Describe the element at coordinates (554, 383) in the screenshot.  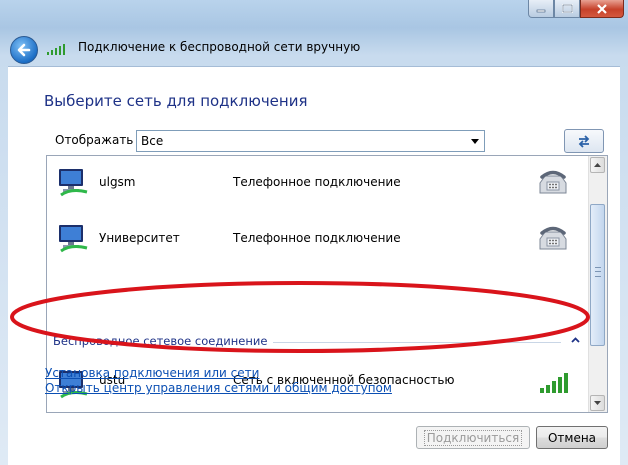
I see `signal-strength-icon` at that location.